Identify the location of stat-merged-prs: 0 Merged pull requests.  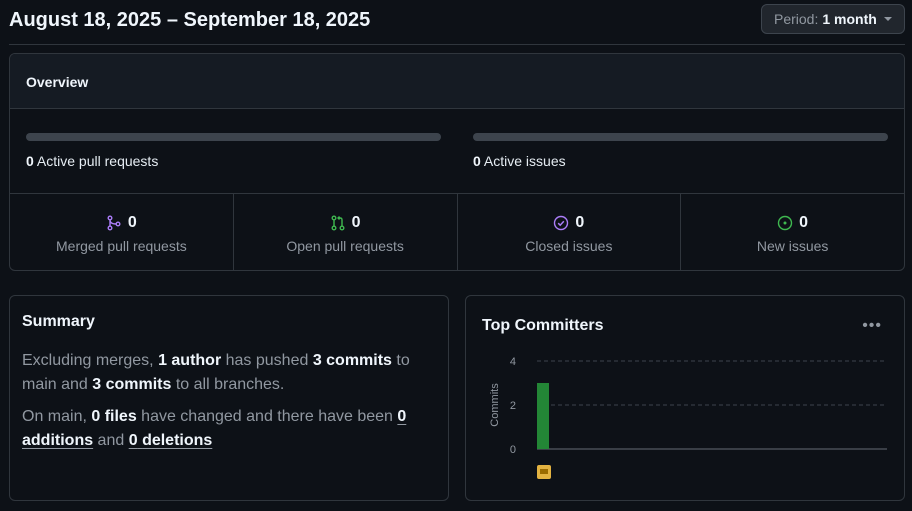
(122, 232).